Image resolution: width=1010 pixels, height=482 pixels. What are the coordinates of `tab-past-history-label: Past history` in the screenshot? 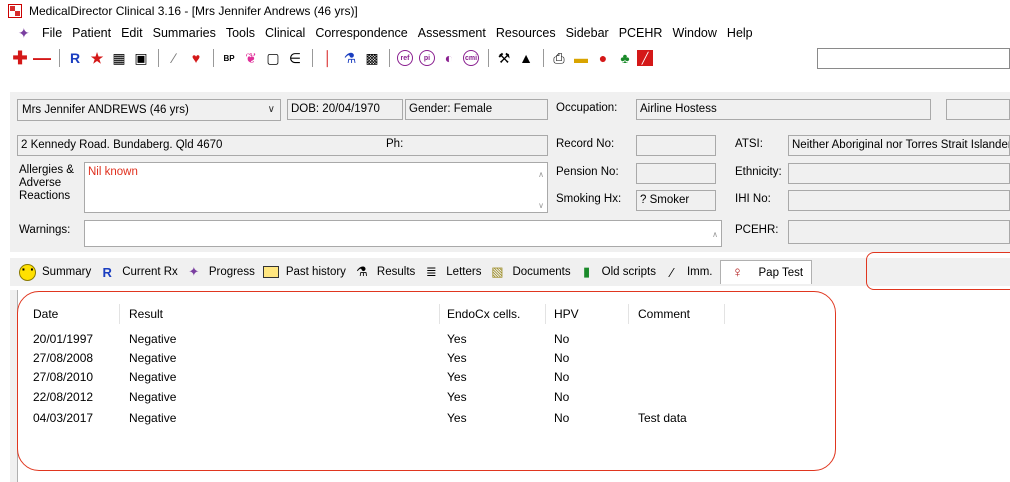 It's located at (315, 272).